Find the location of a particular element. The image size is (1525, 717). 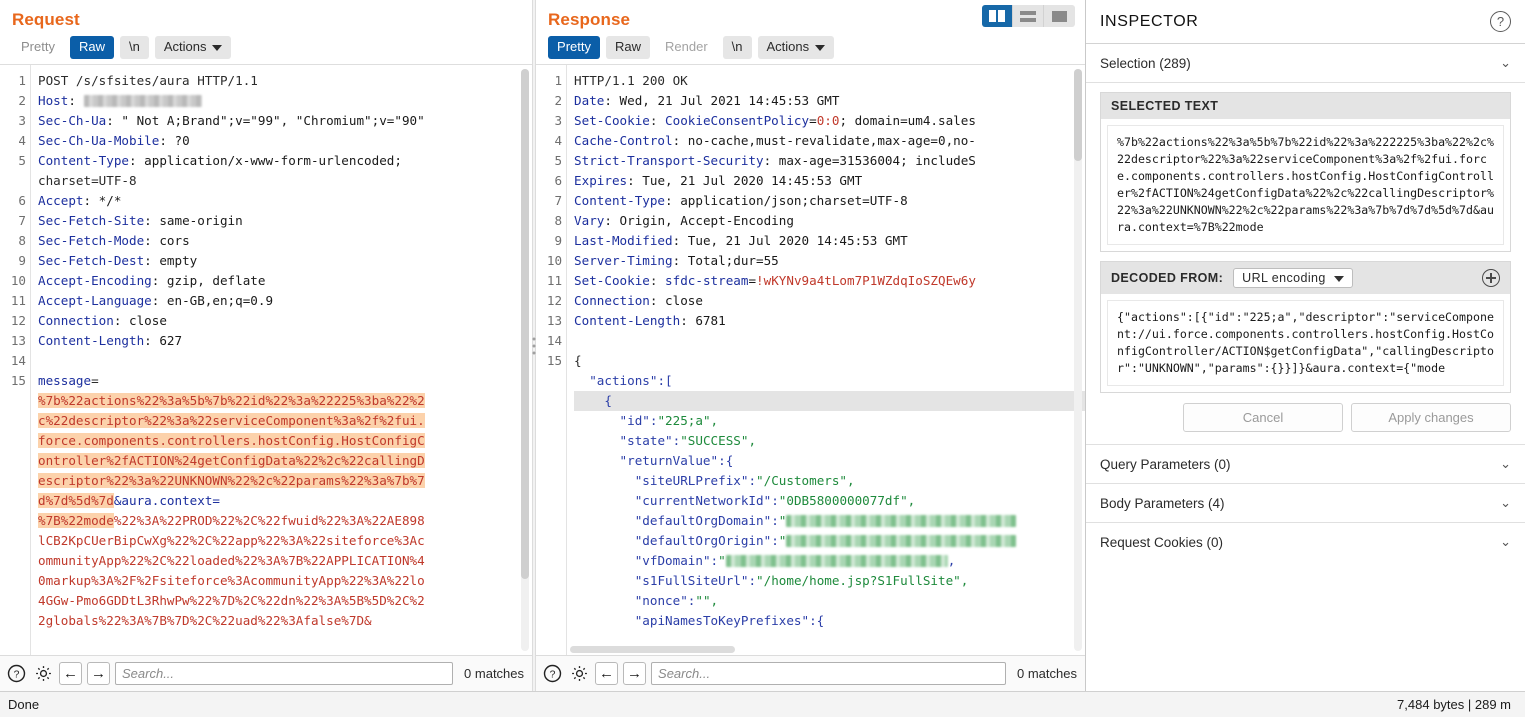

line-number: 14 is located at coordinates (18, 360).